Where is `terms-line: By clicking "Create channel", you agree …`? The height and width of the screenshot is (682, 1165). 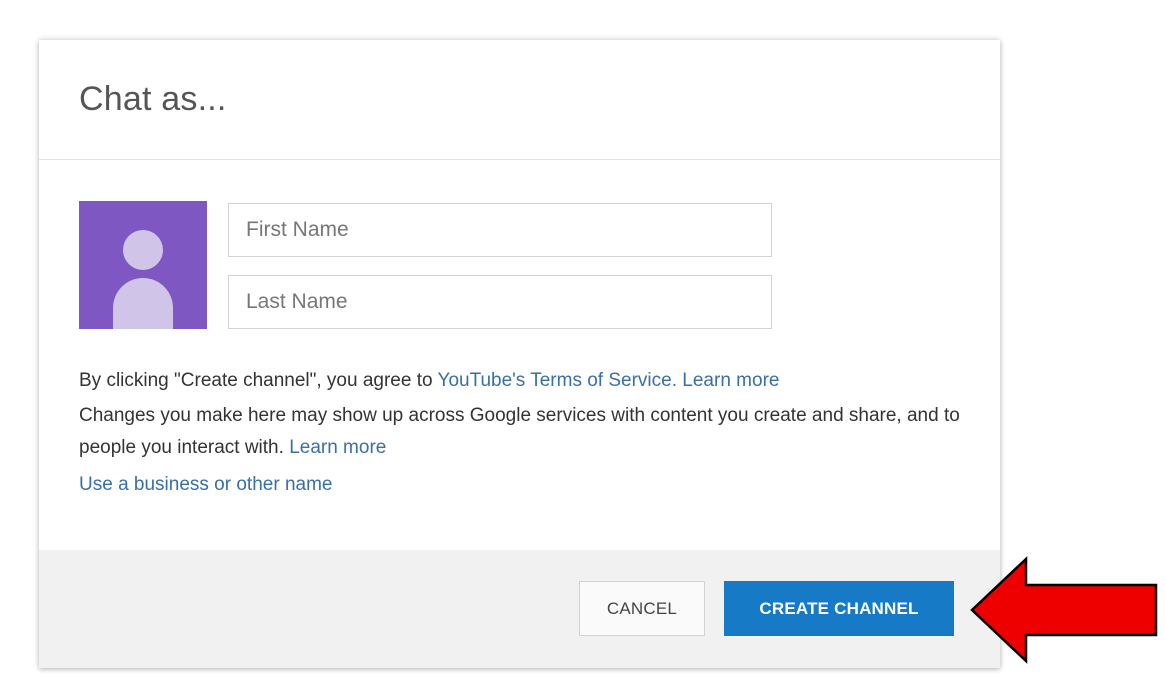
terms-line: By clicking "Create channel", you agree … is located at coordinates (524, 381).